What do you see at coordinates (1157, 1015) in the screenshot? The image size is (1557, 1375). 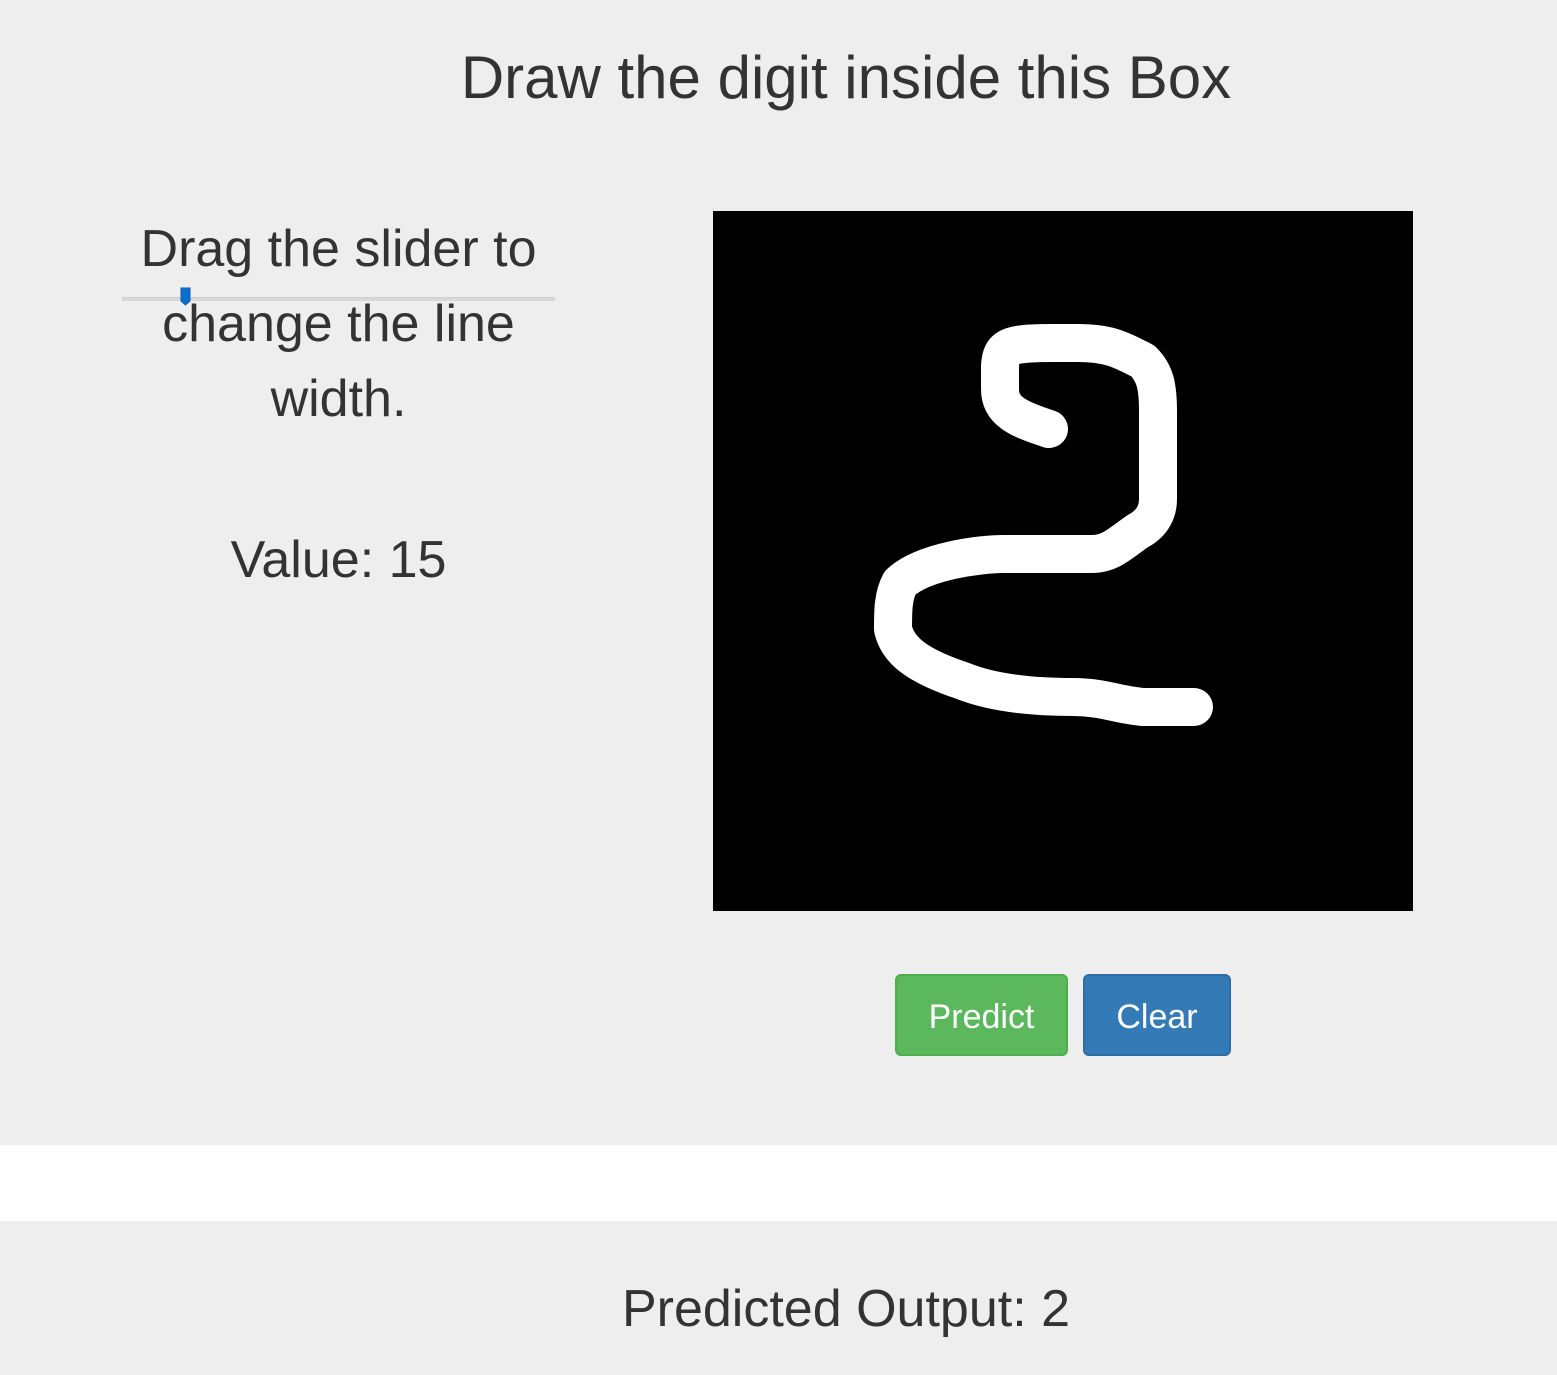 I see `clear-button: Clear` at bounding box center [1157, 1015].